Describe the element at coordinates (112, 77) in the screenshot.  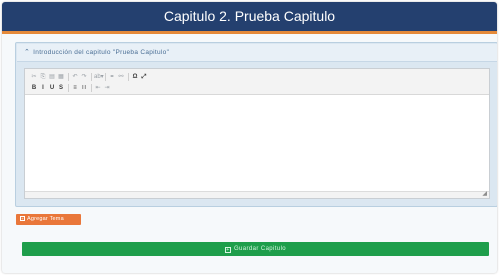
I see `link-icon: ⚭` at that location.